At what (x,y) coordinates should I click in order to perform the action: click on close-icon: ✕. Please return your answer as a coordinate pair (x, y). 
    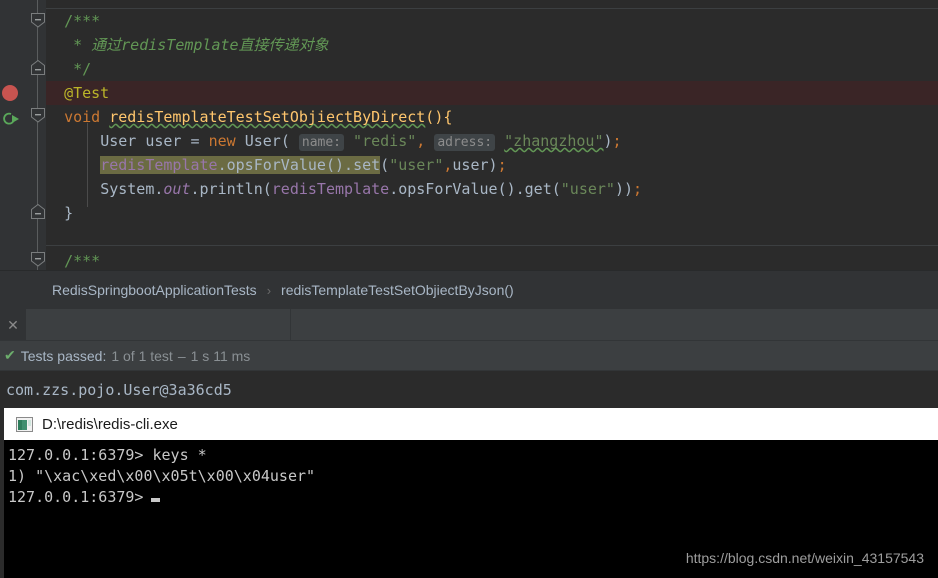
    Looking at the image, I should click on (13, 324).